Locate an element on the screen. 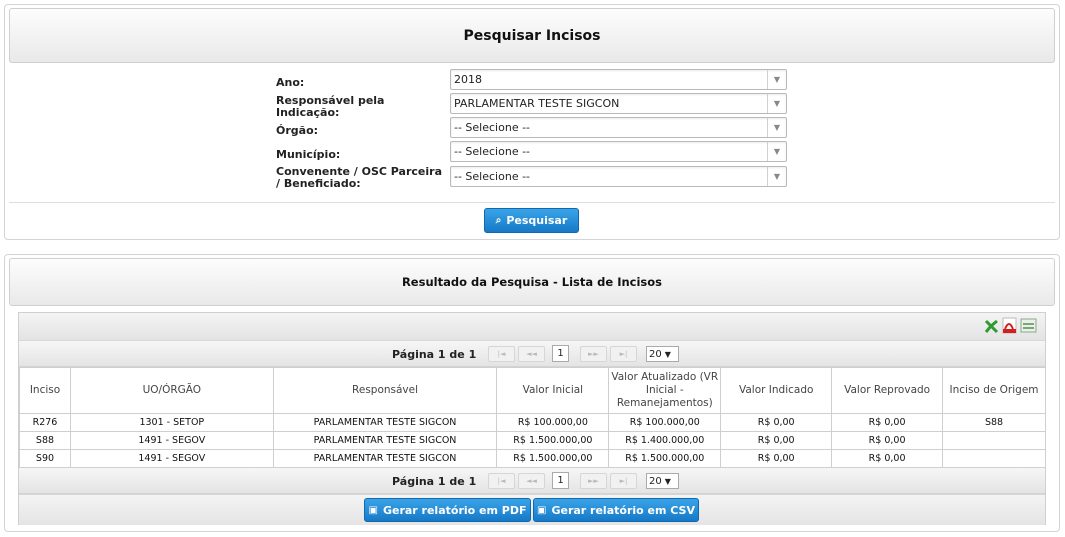 The height and width of the screenshot is (537, 1065). search-button: ⌕ Pesquisar is located at coordinates (531, 220).